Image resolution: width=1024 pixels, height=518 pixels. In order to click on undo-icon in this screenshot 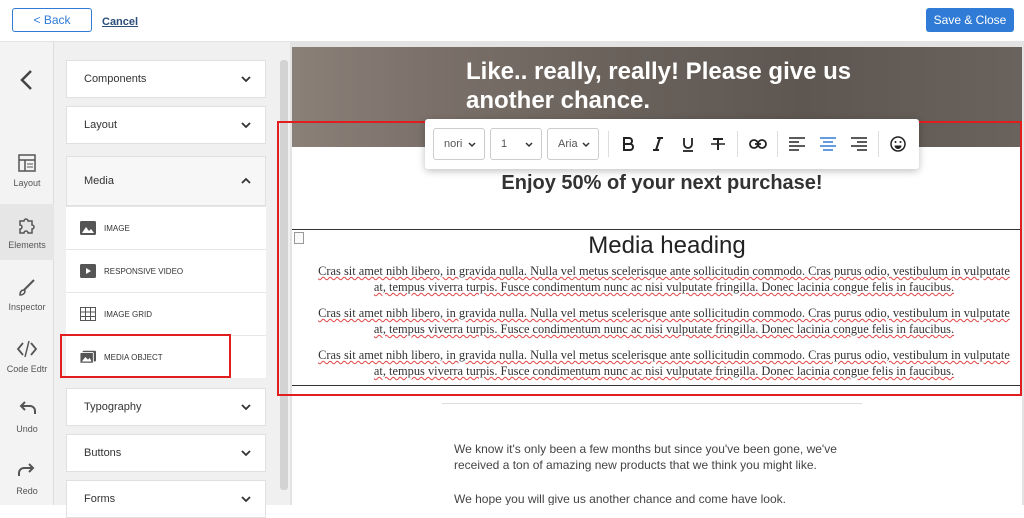, I will do `click(27, 409)`.